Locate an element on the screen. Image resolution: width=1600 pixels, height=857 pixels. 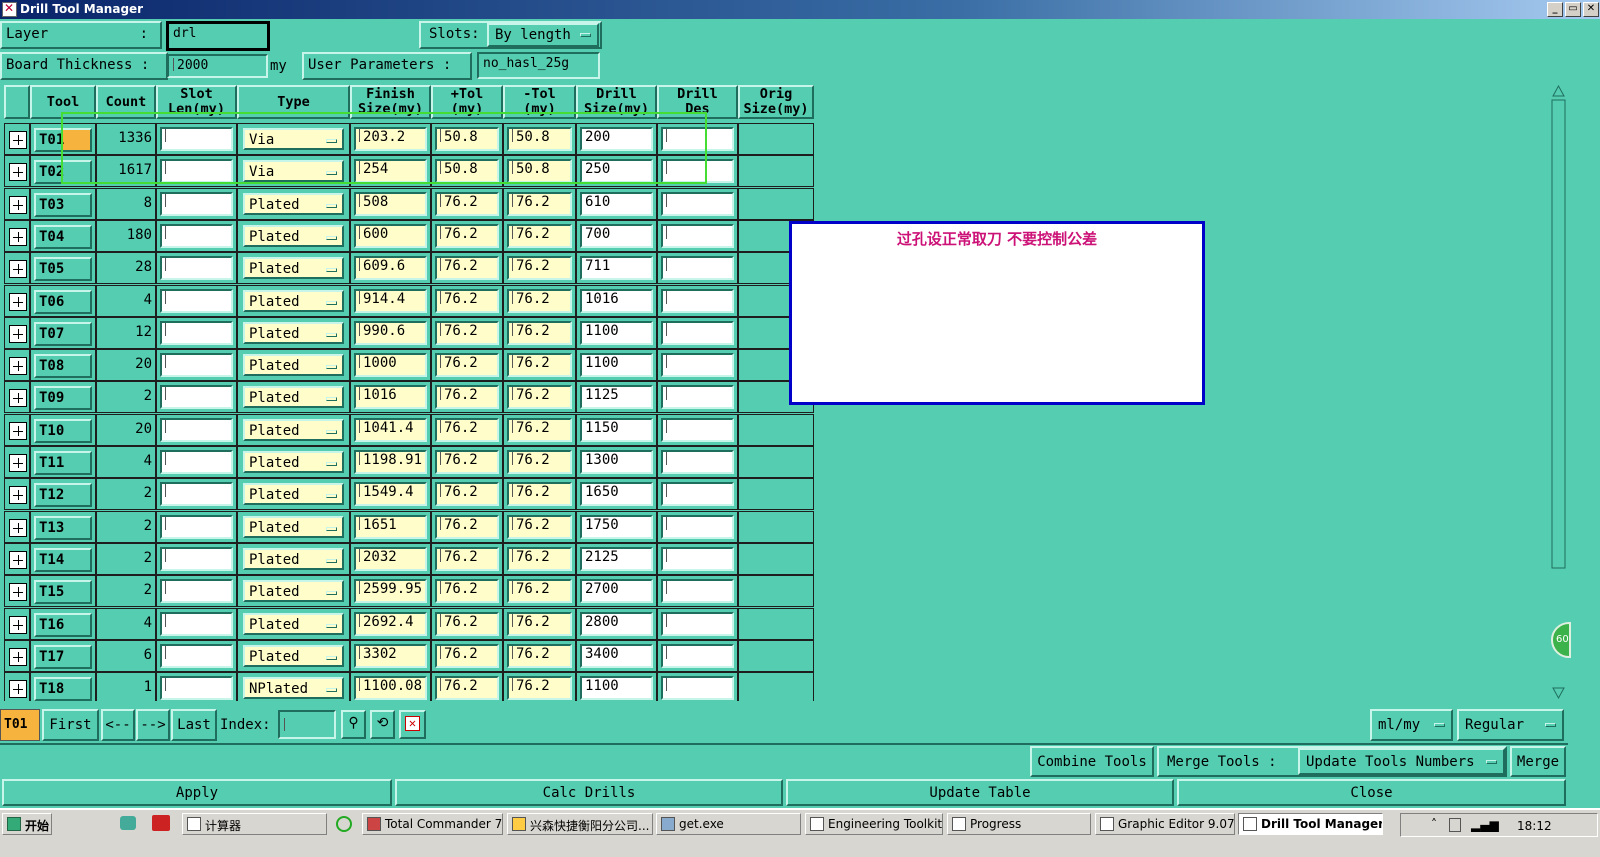
drill-size-input: 700 is located at coordinates (616, 235).